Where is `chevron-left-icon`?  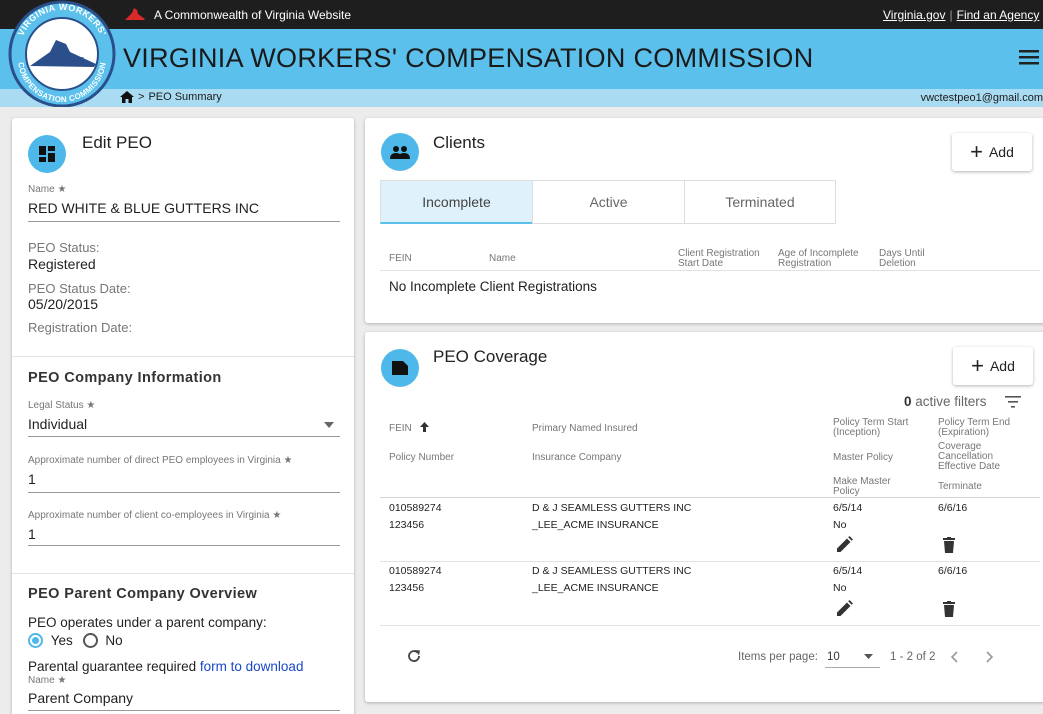 chevron-left-icon is located at coordinates (954, 657).